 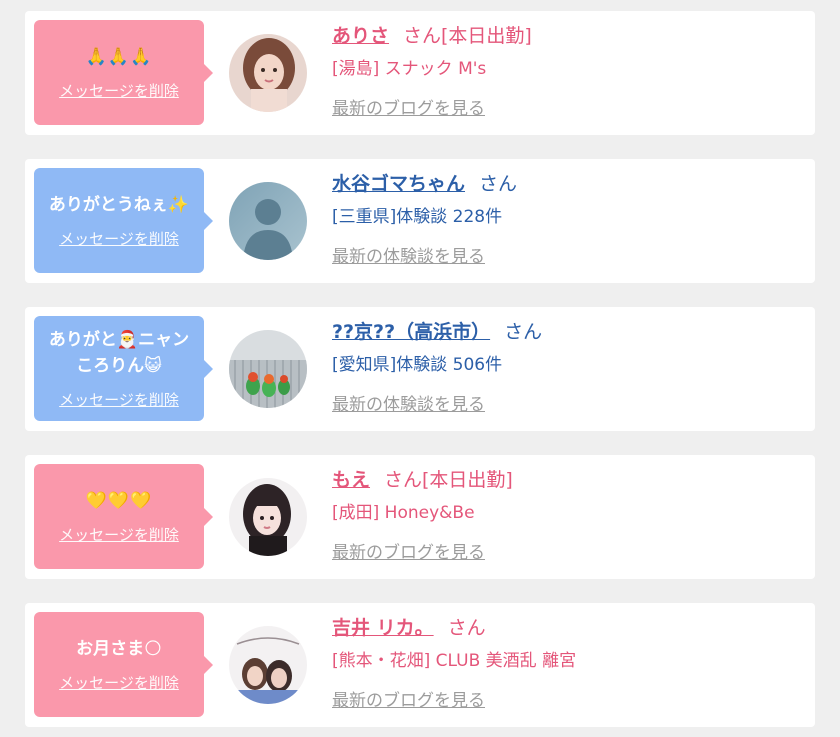 I want to click on message-bubble: ありがとうねぇ✨ メッセージを削除, so click(x=123, y=220).